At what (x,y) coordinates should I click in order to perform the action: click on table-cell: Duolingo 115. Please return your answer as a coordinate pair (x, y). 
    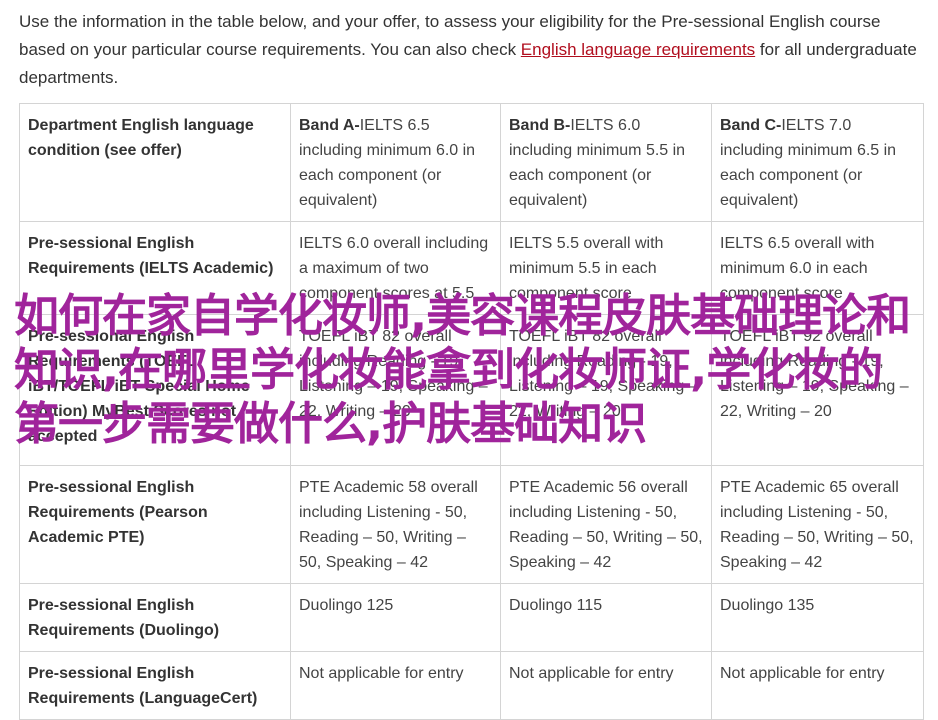
    Looking at the image, I should click on (606, 617).